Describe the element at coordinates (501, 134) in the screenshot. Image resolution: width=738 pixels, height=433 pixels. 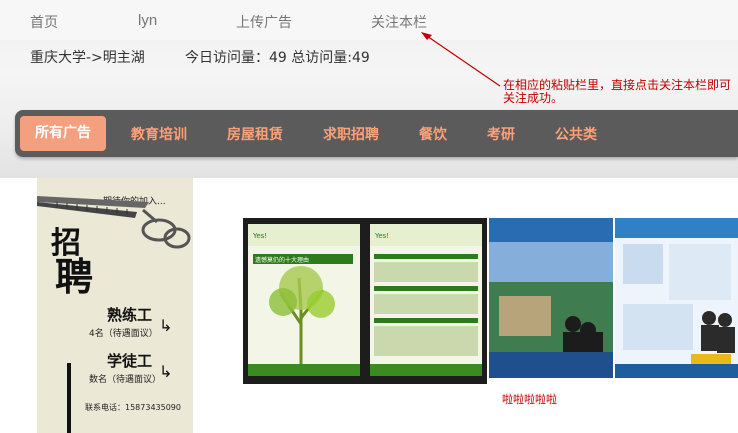
I see `category-exam-tab: 考研` at that location.